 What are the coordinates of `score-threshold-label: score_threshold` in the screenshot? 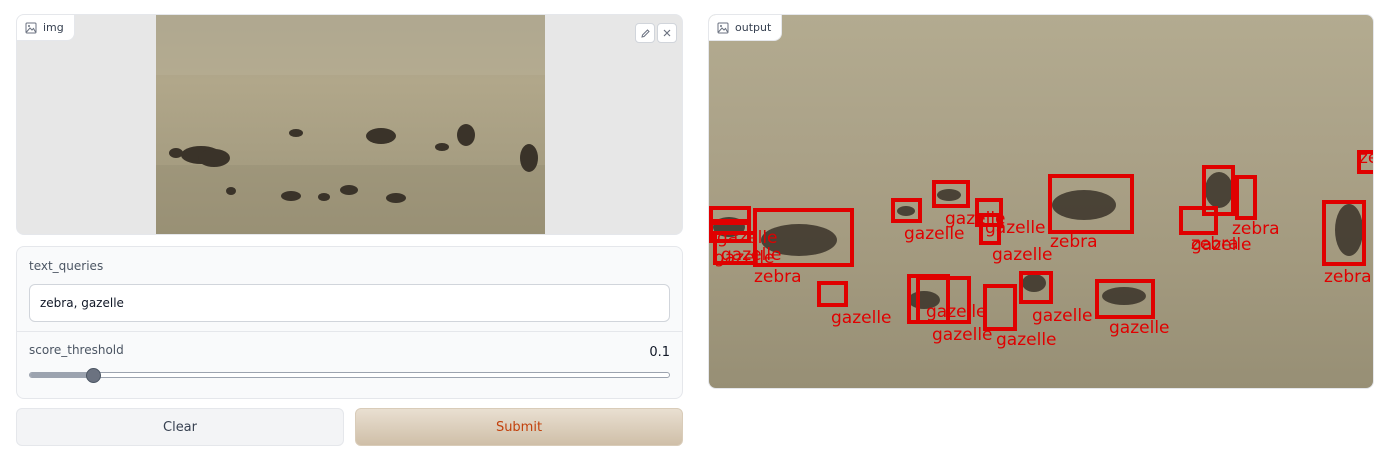 It's located at (76, 350).